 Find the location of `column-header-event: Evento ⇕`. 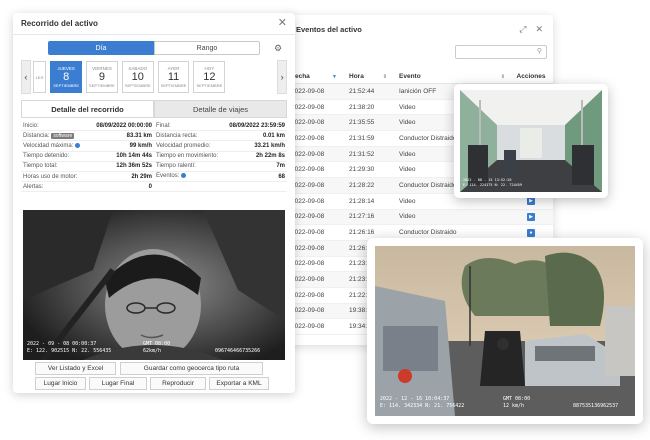

column-header-event: Evento ⇕ is located at coordinates (450, 76).